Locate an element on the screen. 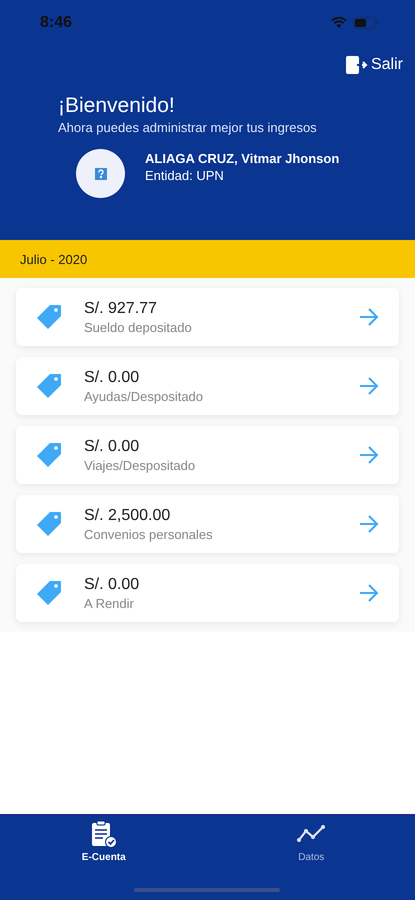 This screenshot has height=900, width=415. battery-icon is located at coordinates (366, 23).